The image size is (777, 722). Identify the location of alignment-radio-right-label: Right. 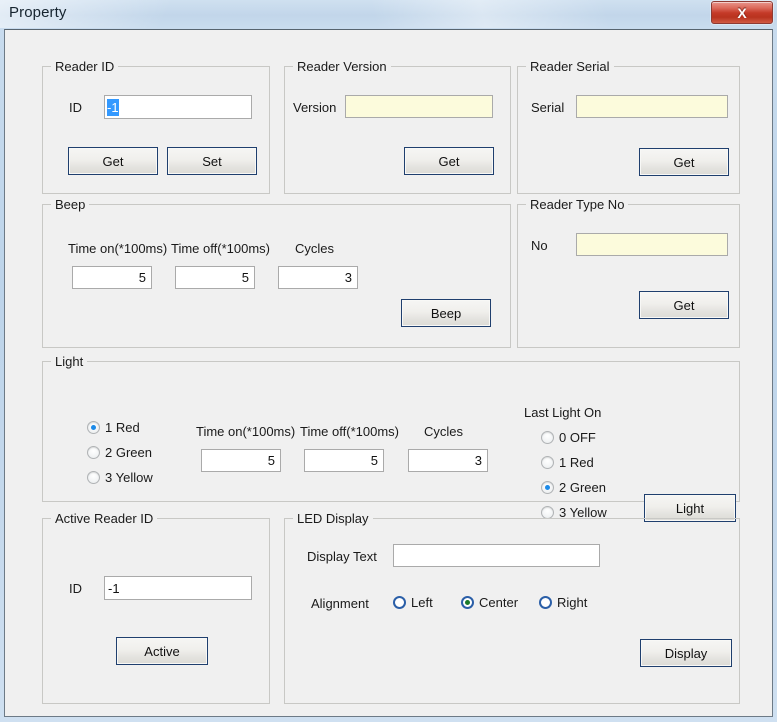
(572, 602).